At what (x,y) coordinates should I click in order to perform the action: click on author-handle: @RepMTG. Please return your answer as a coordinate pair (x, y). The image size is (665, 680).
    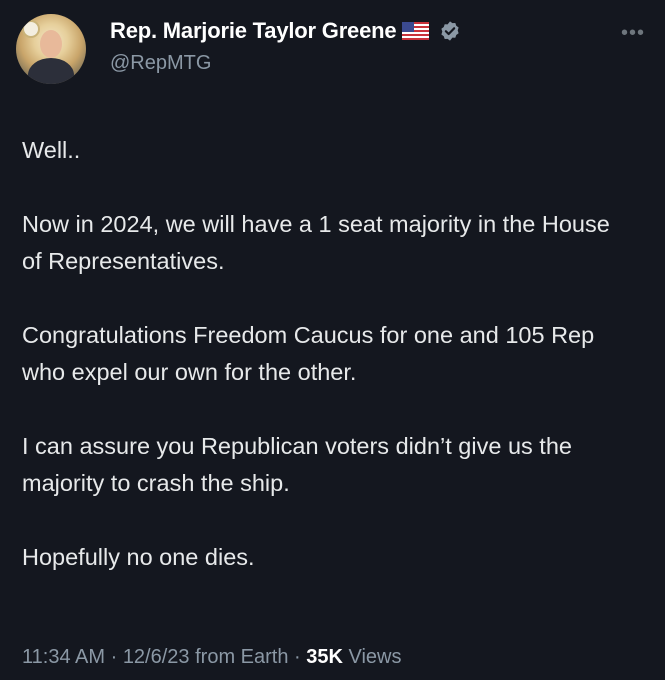
    Looking at the image, I should click on (160, 63).